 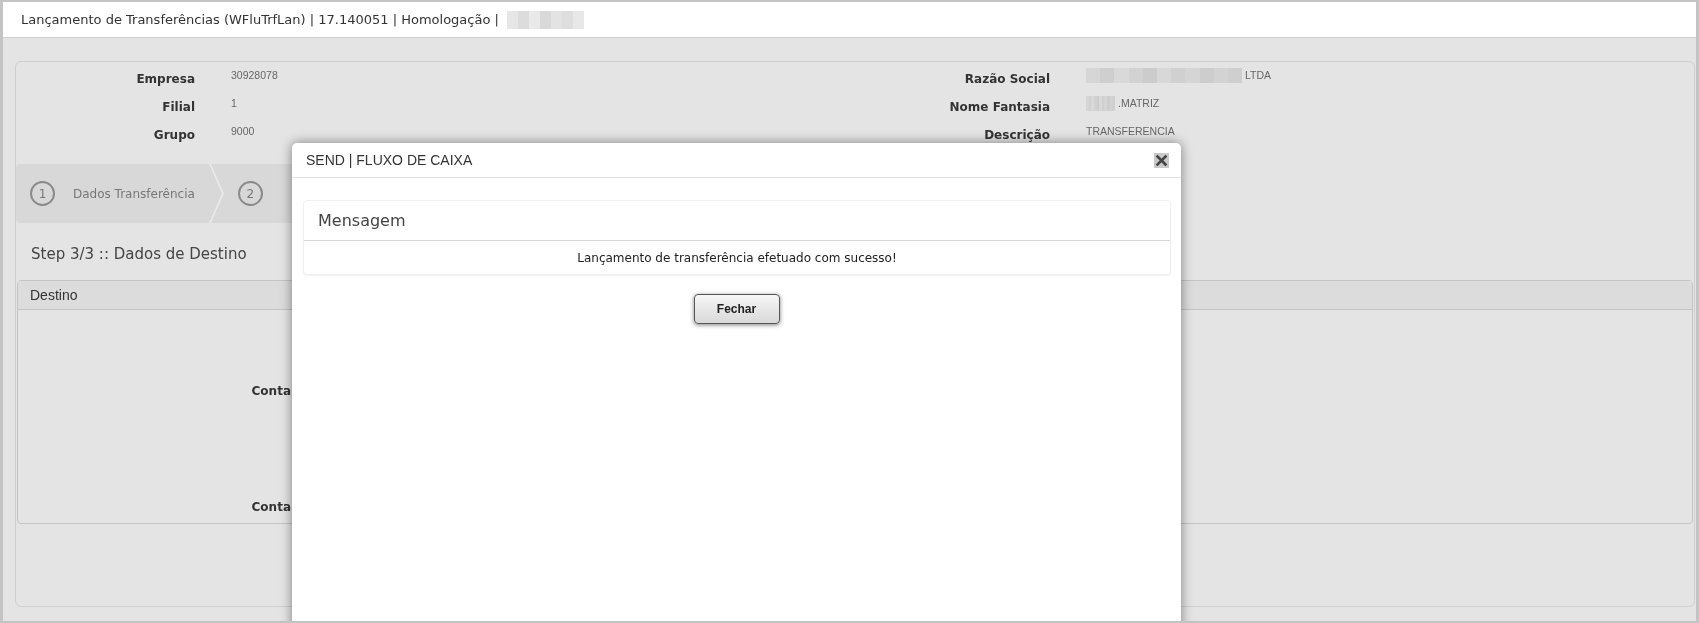 What do you see at coordinates (243, 131) in the screenshot?
I see `field-value: 9000` at bounding box center [243, 131].